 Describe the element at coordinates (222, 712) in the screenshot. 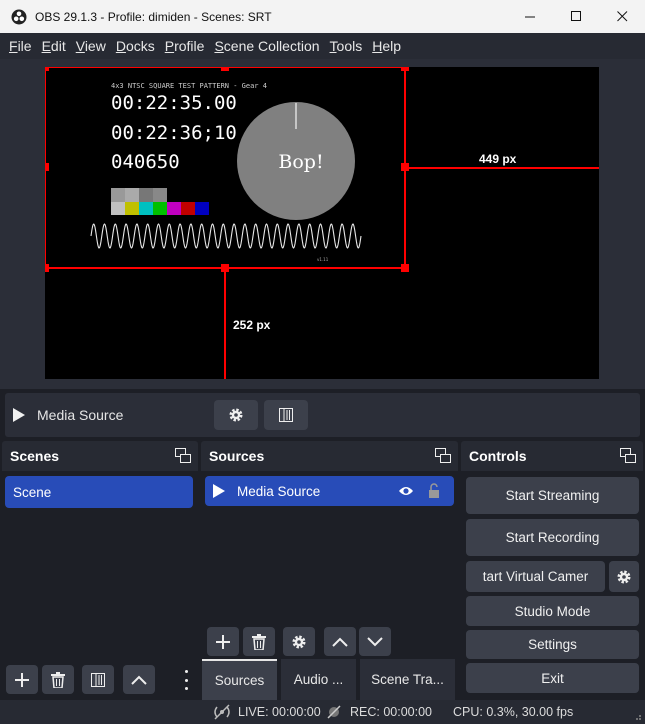

I see `broadcast-off-icon` at that location.